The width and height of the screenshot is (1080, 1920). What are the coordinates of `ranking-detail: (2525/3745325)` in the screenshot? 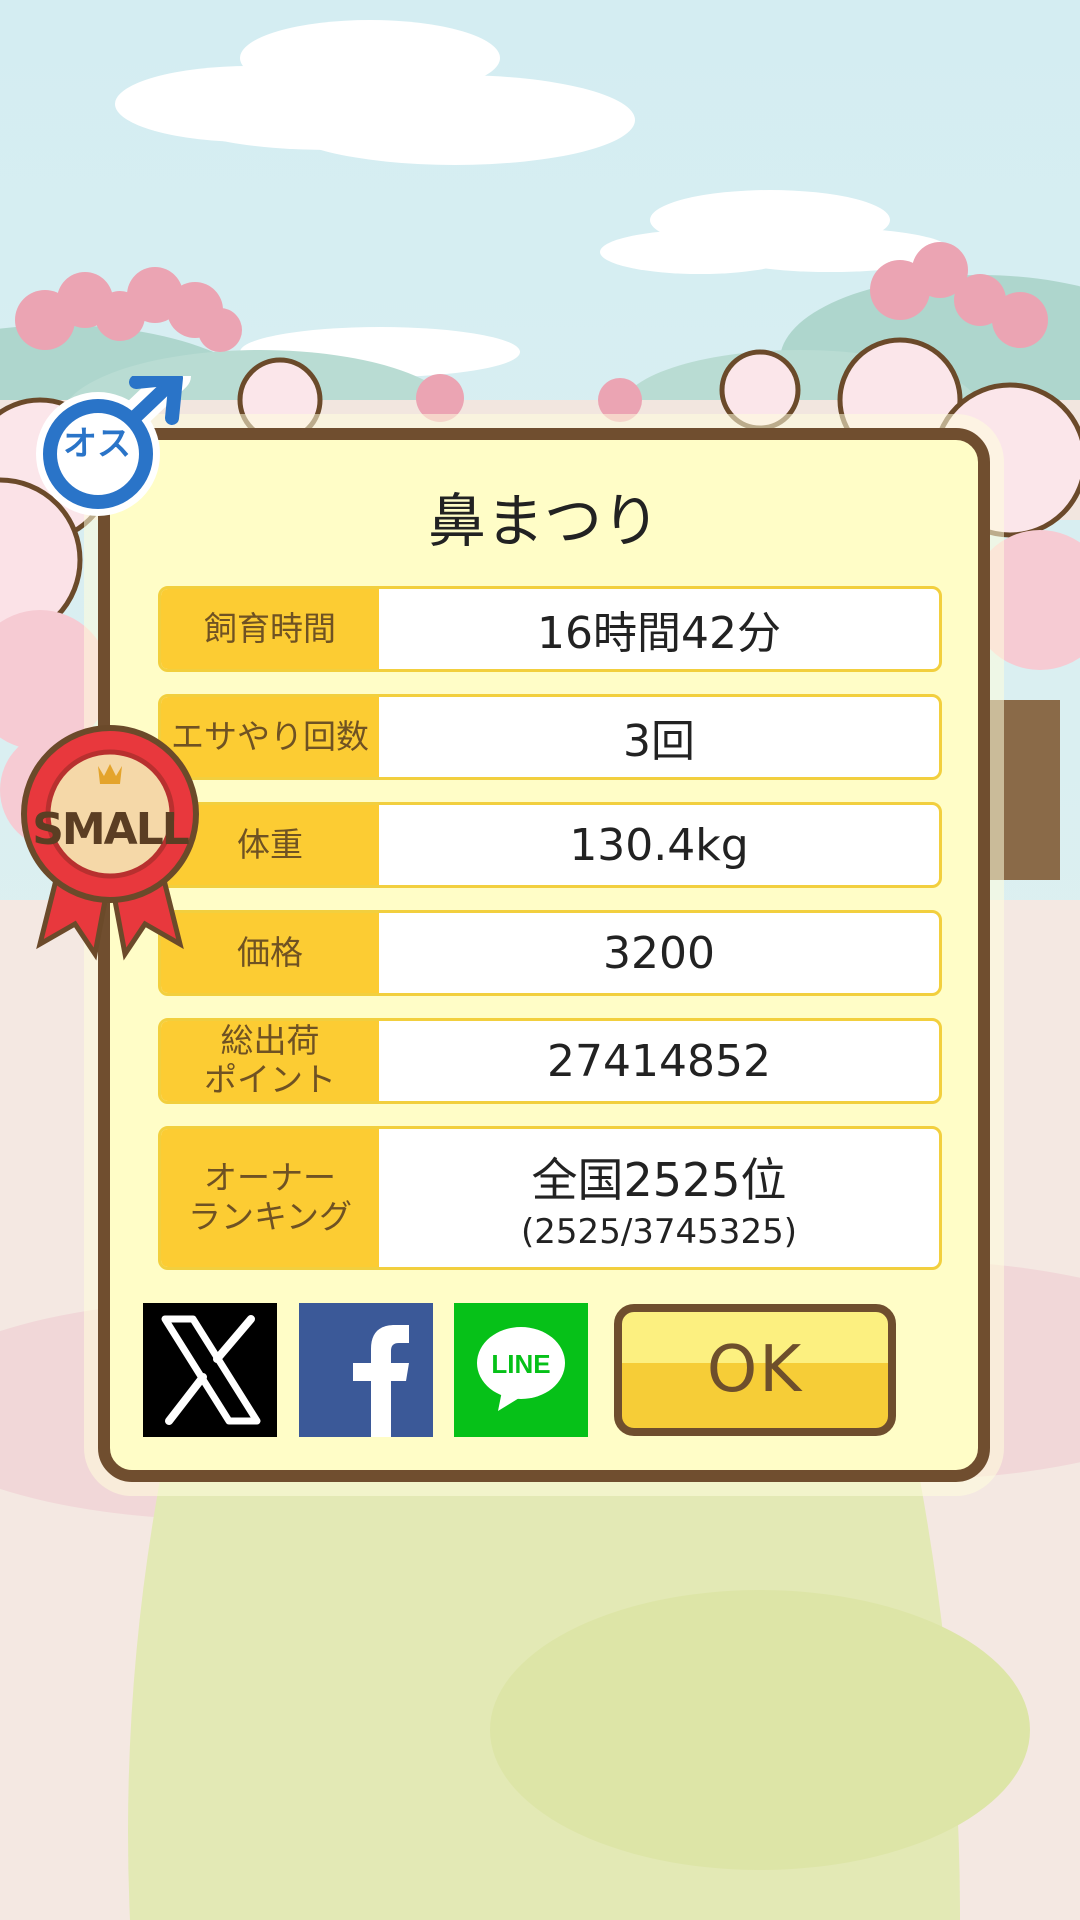 It's located at (659, 1232).